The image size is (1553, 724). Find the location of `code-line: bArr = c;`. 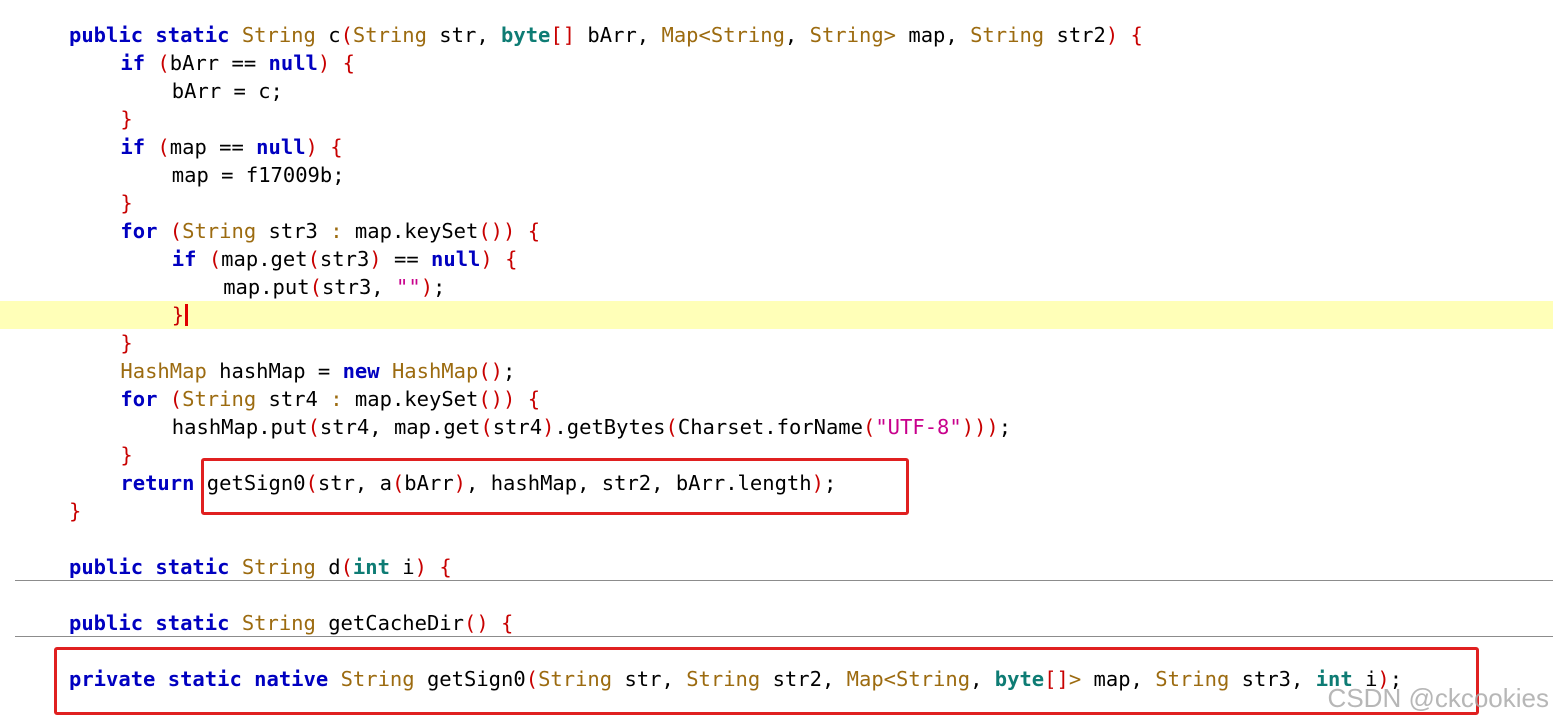

code-line: bArr = c; is located at coordinates (776, 91).